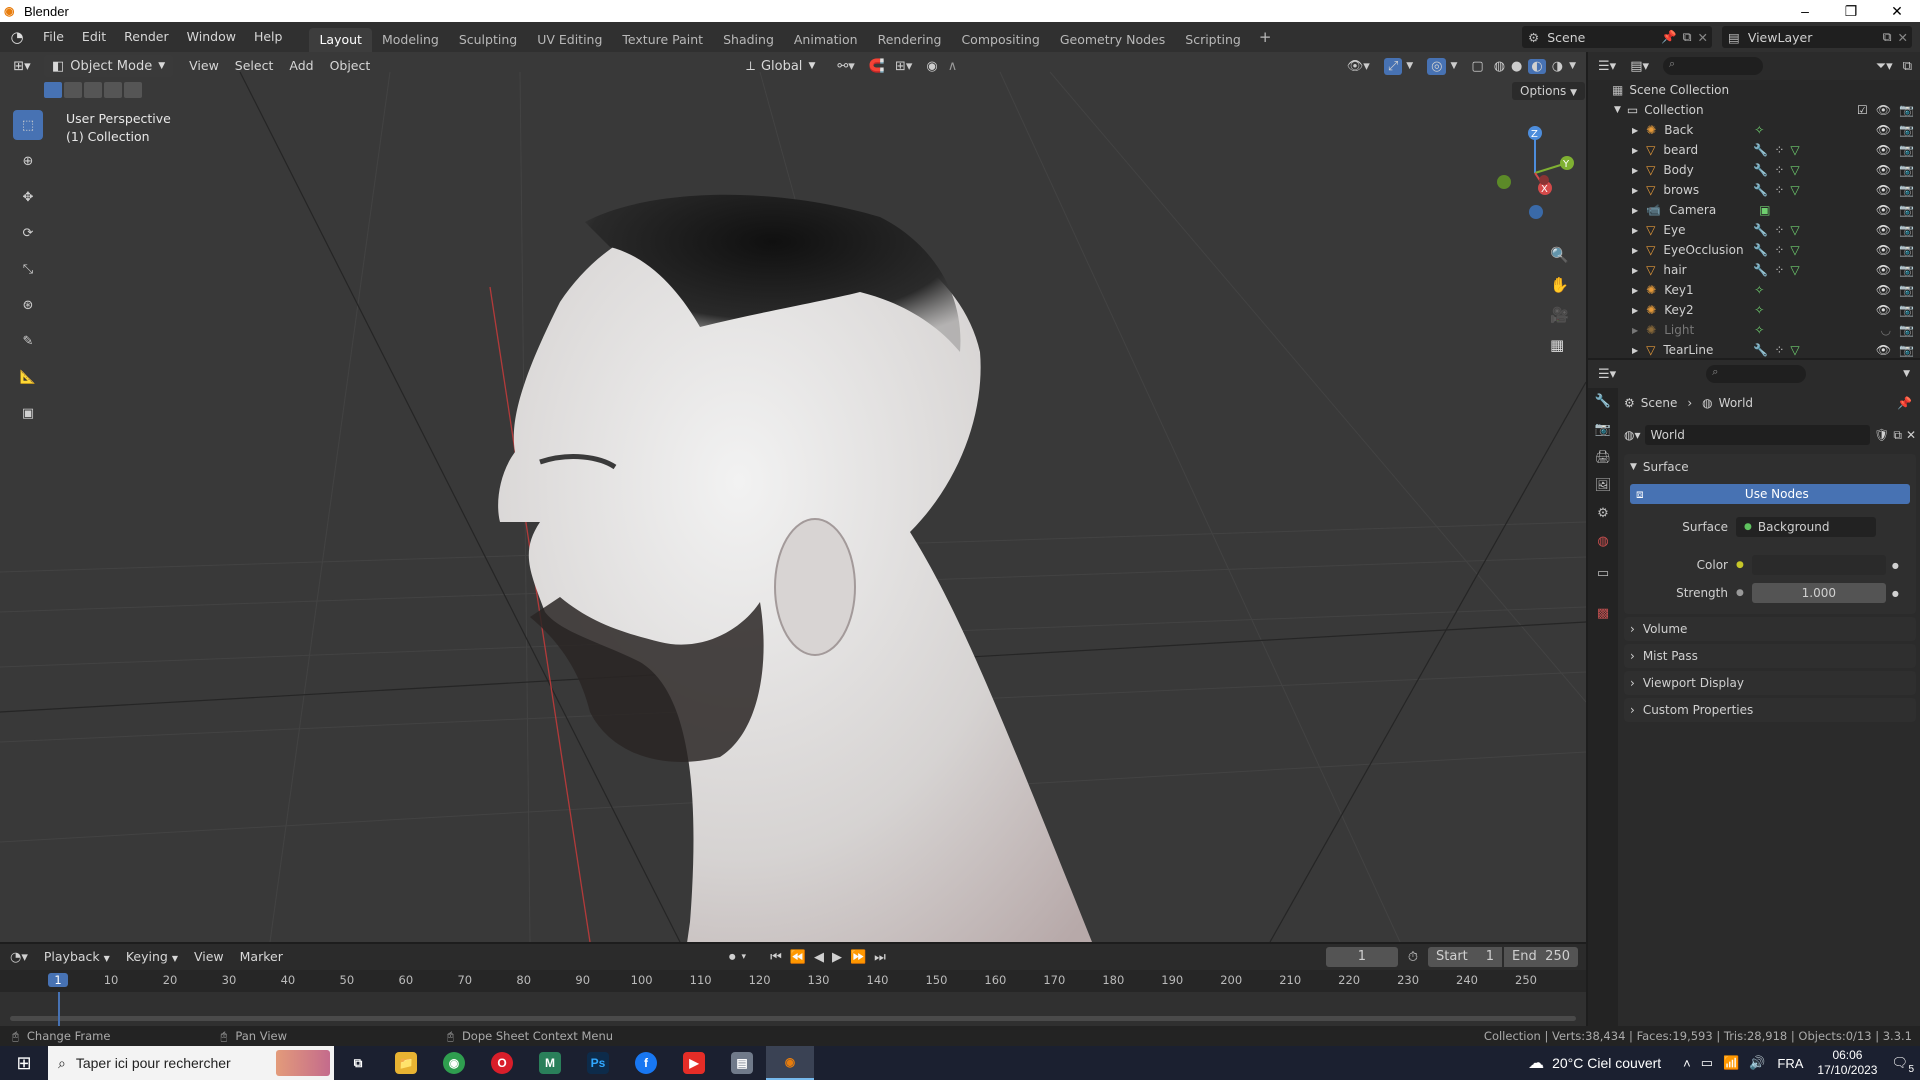 The width and height of the screenshot is (1920, 1080). I want to click on output-tab-icon: 🖨, so click(1603, 464).